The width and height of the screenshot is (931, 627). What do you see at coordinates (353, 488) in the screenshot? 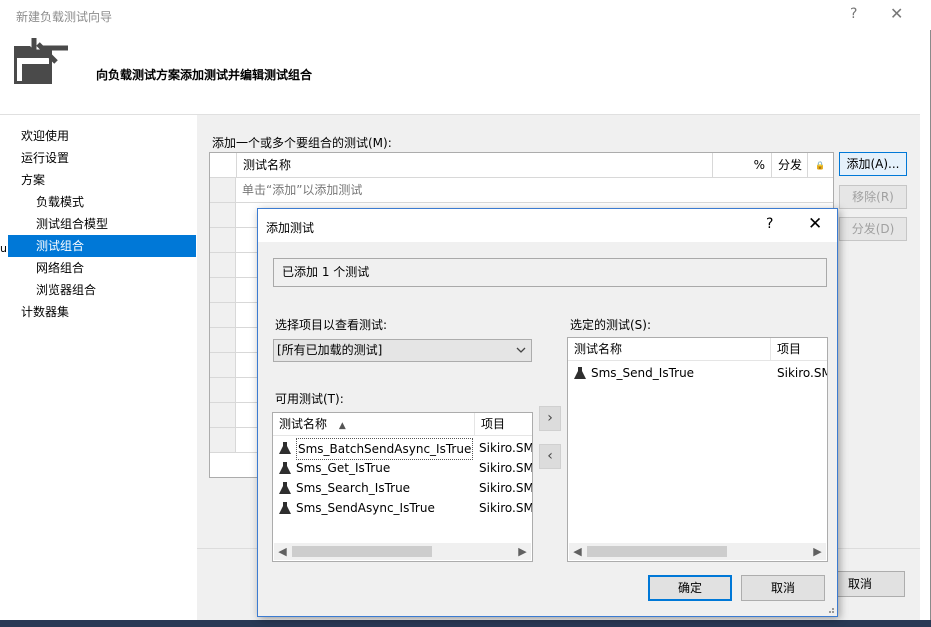
I see `test-name: Sms_Search_IsTrue` at bounding box center [353, 488].